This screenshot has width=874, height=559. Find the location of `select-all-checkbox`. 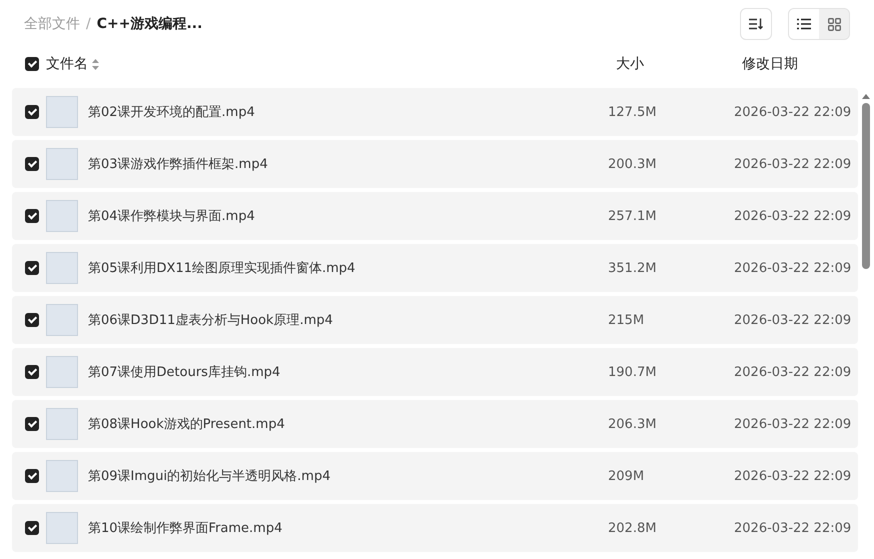

select-all-checkbox is located at coordinates (32, 64).